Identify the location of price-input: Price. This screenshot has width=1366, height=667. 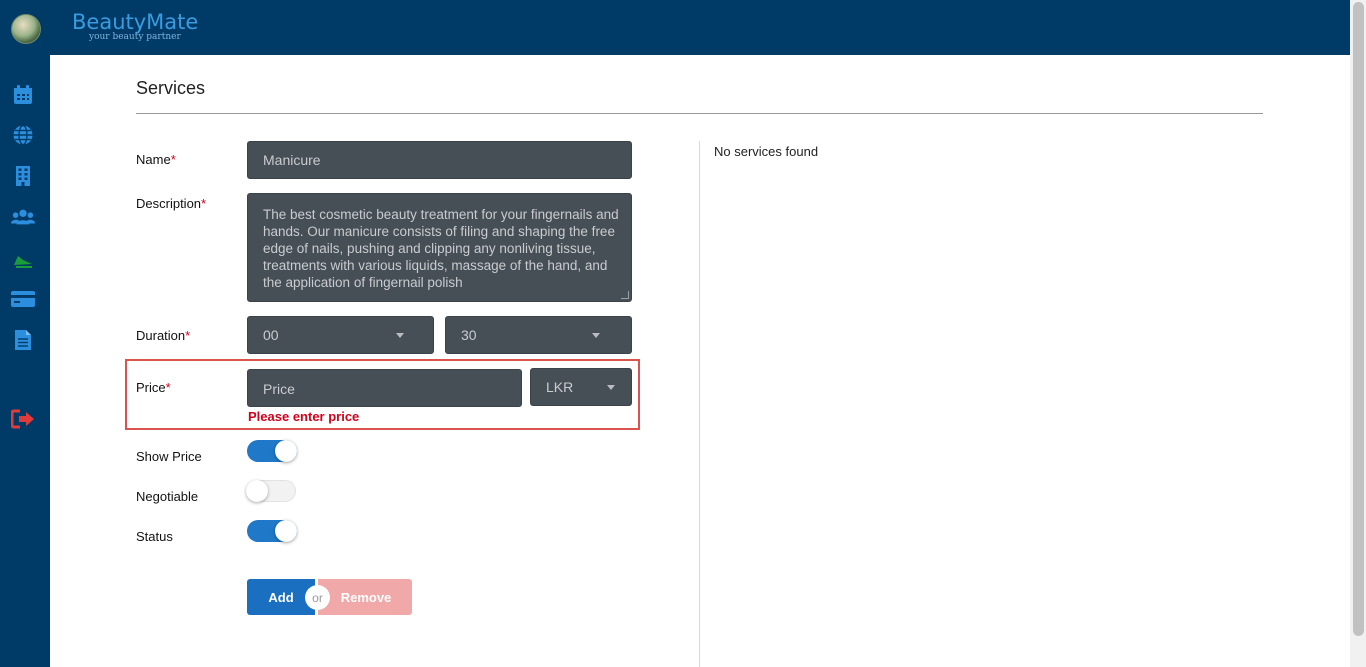
(384, 388).